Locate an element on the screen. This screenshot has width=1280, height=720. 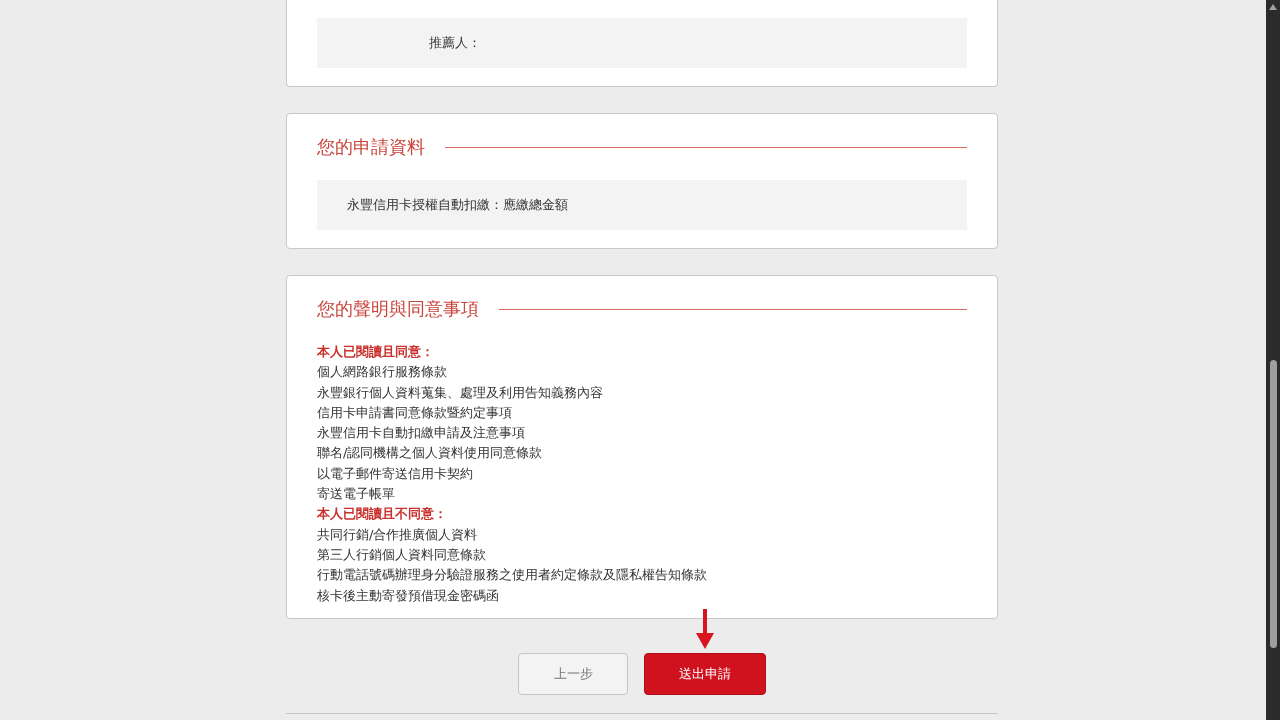
scrollbar-thumb is located at coordinates (1273, 504).